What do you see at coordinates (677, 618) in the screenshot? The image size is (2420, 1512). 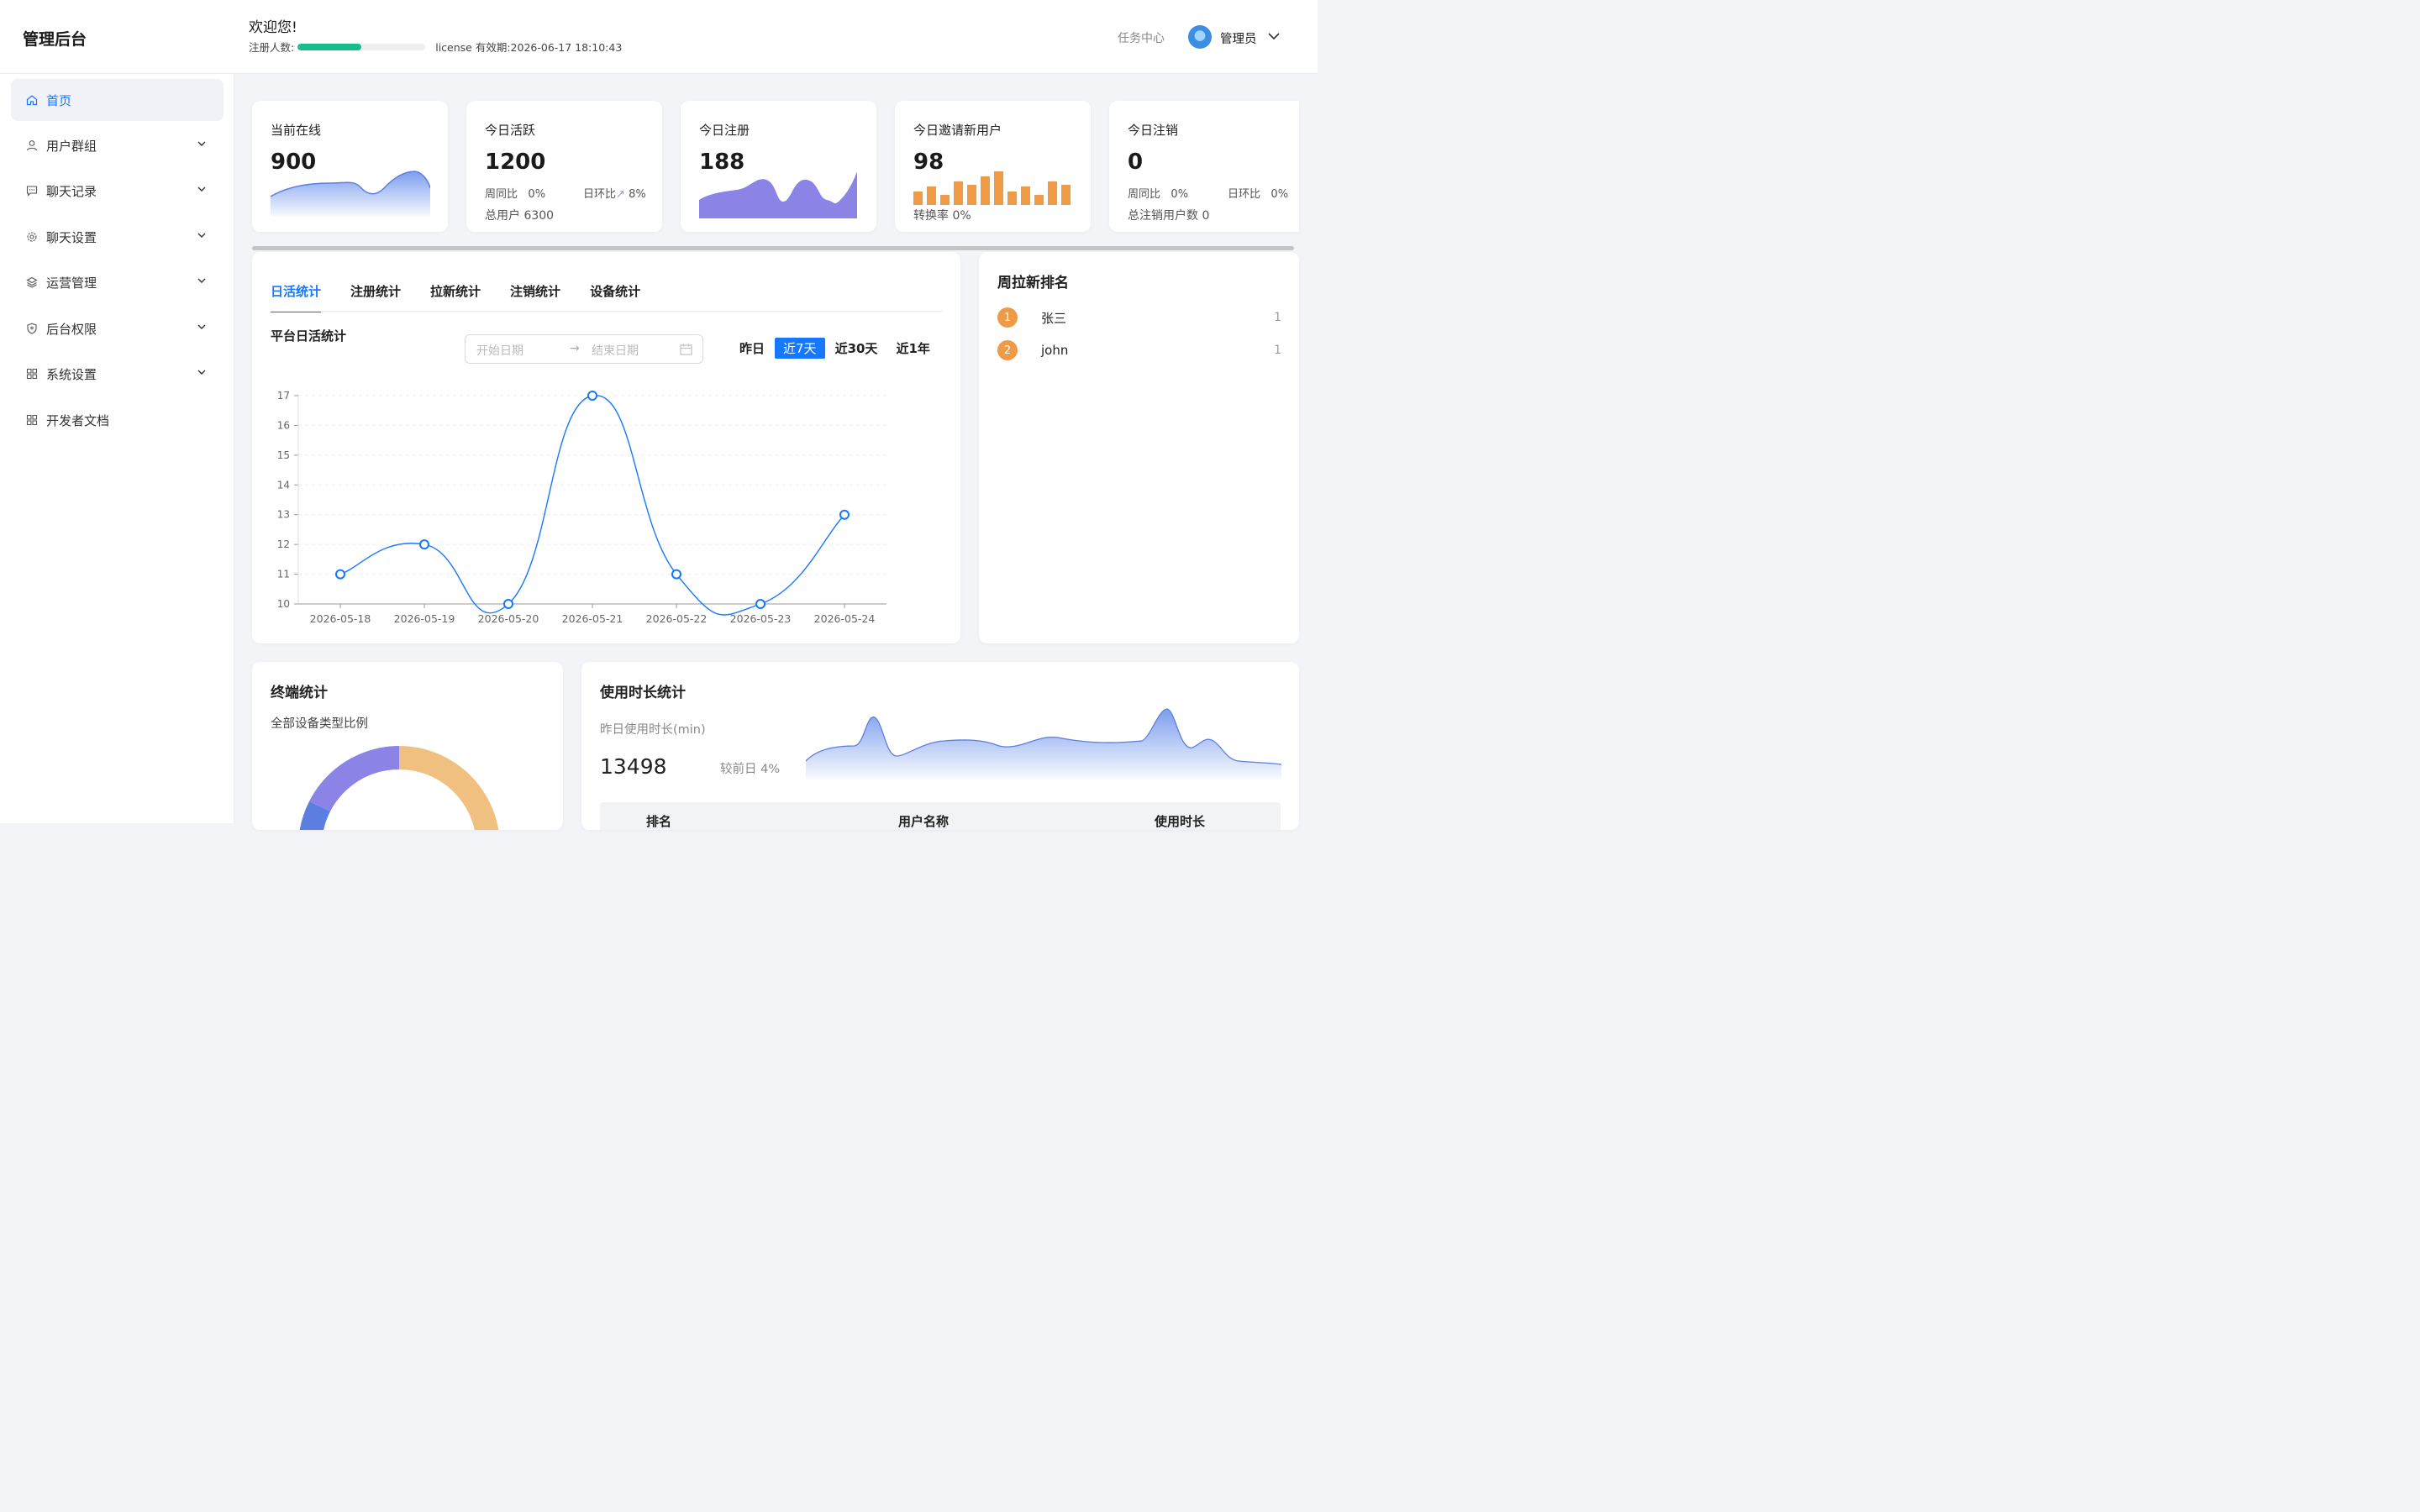 I see `x-tick-label: 2026-05-22` at bounding box center [677, 618].